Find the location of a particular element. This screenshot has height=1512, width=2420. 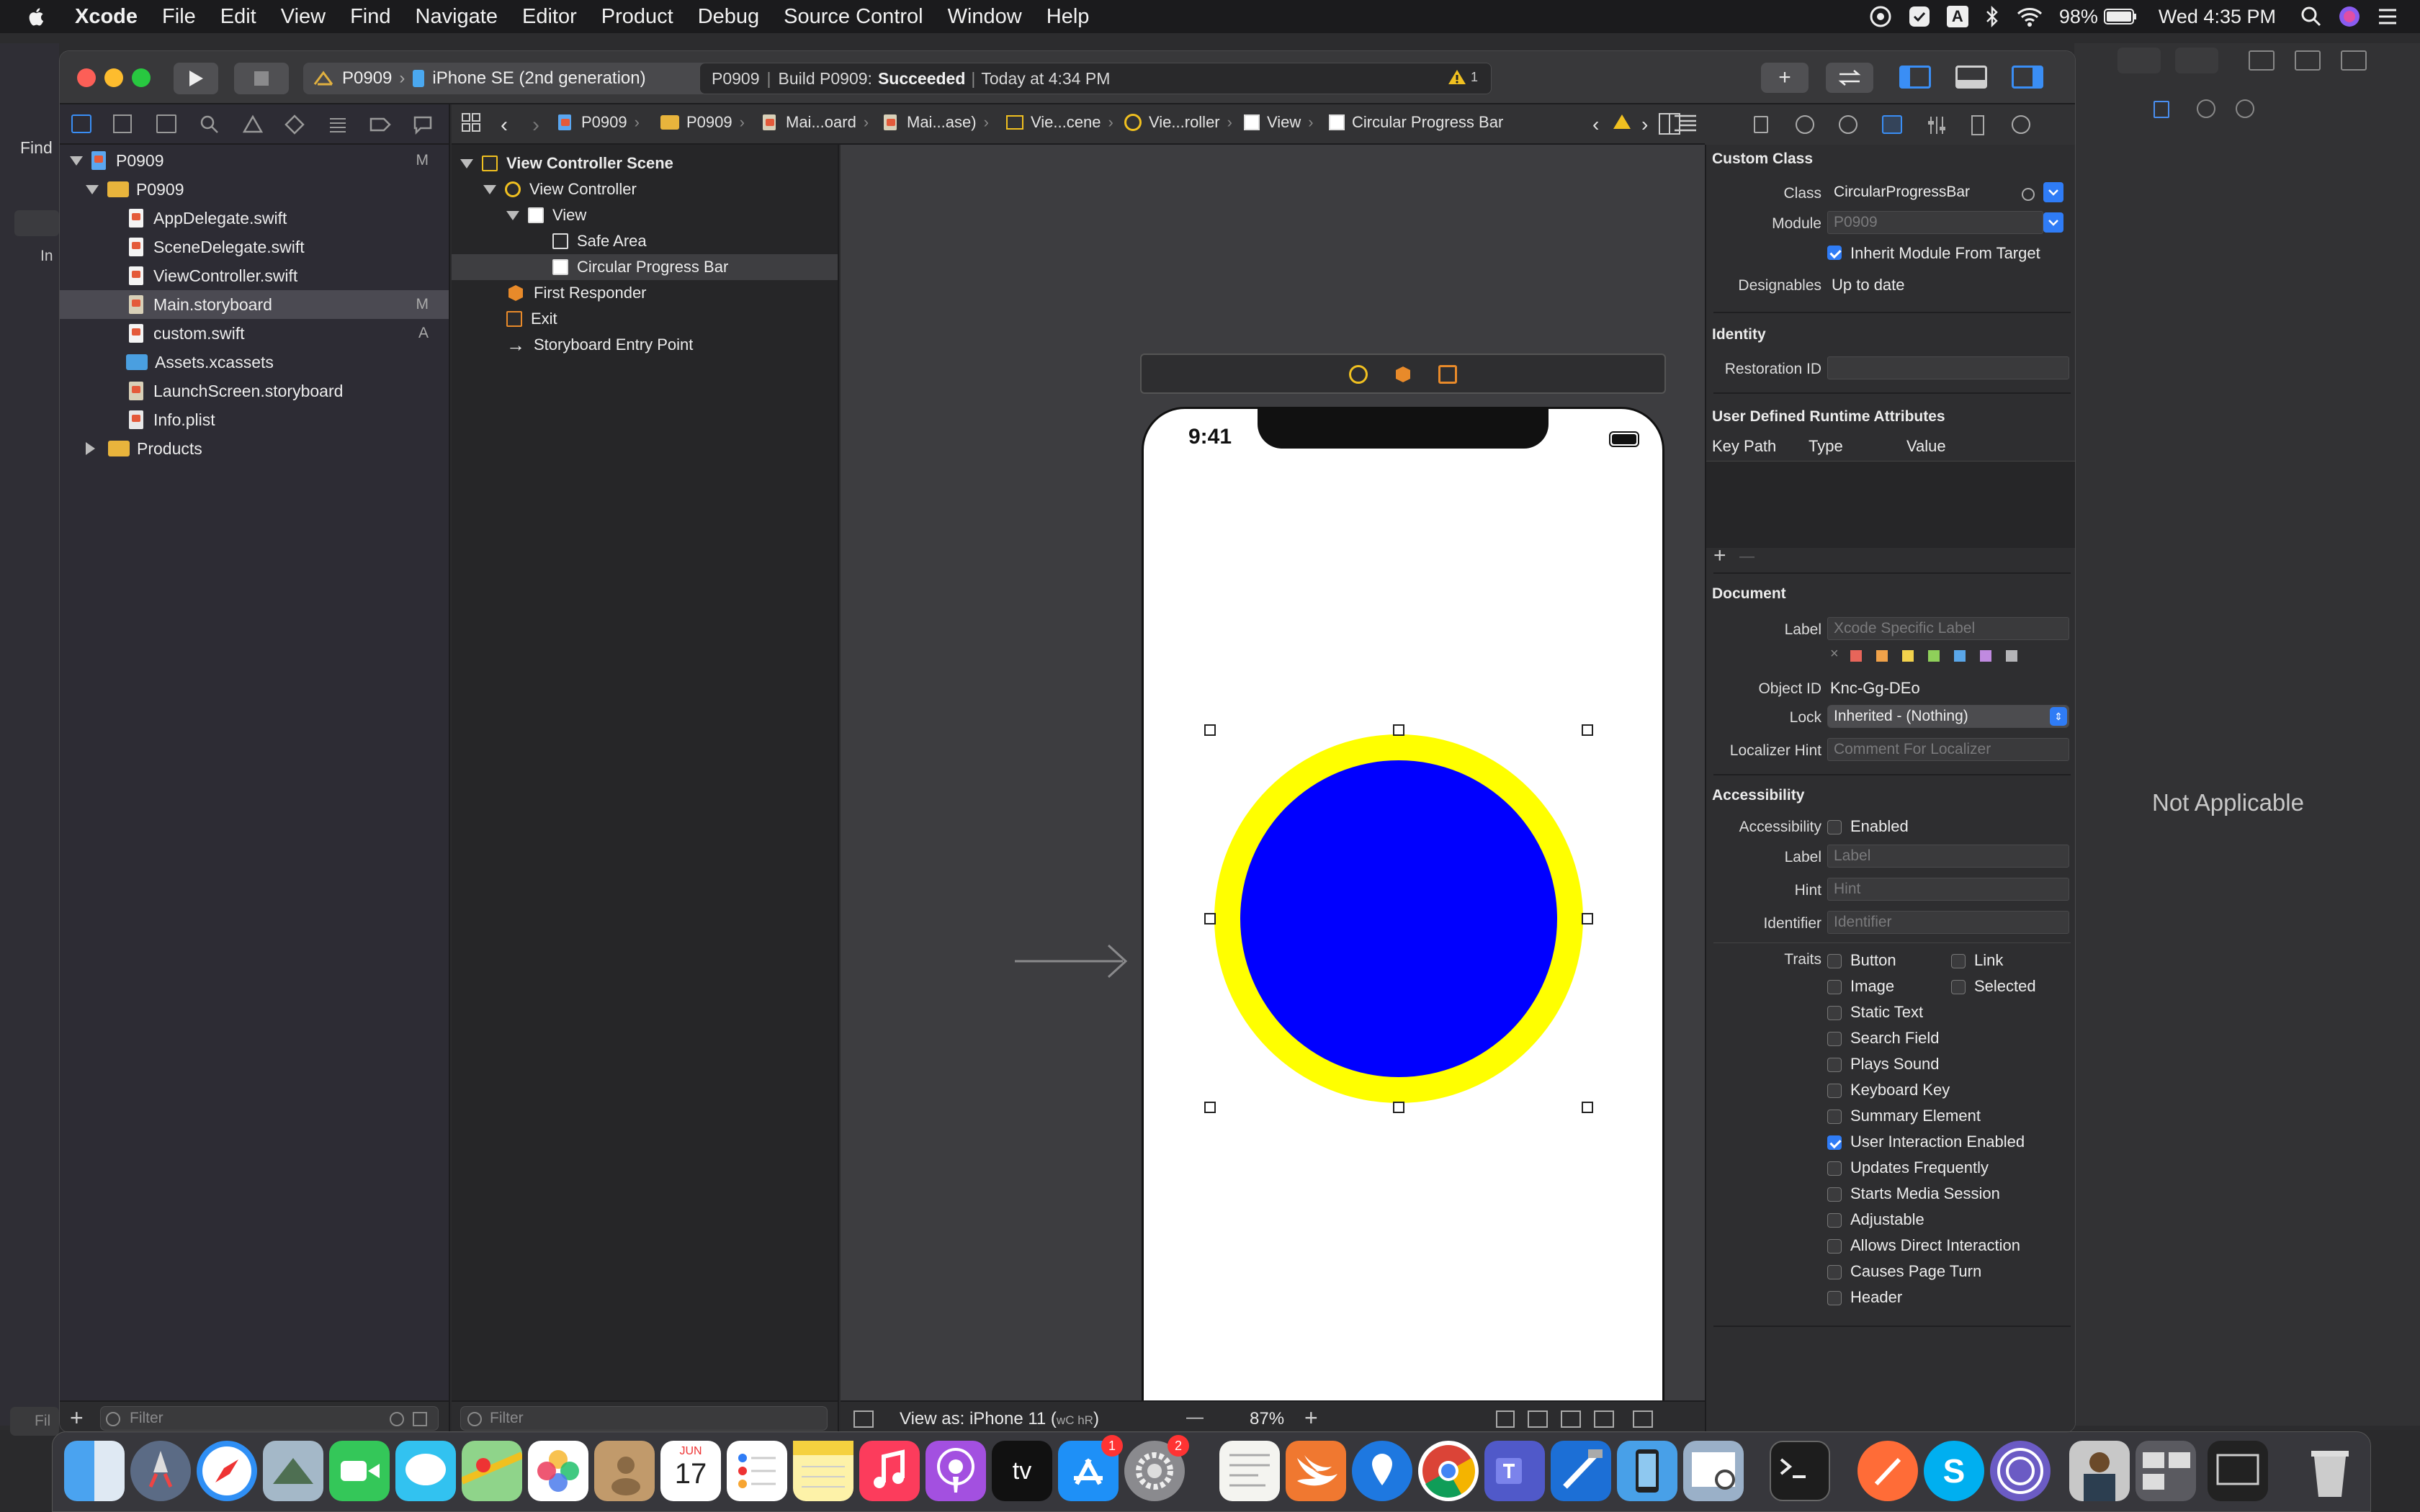

identifier-field: Identifier is located at coordinates (1948, 922).